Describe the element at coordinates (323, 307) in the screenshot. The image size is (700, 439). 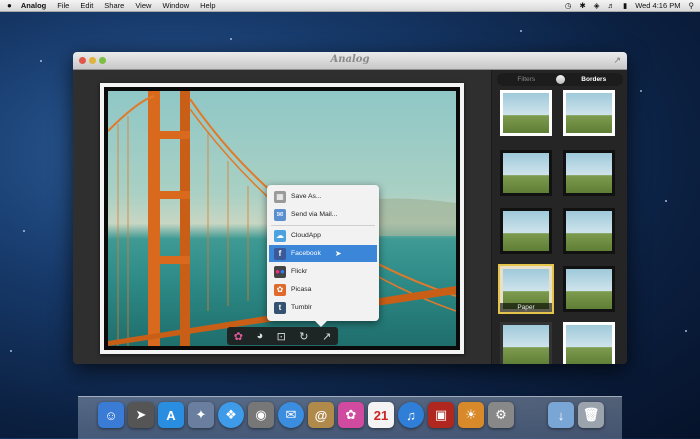
I see `share-tumblr: t Tumblr` at that location.